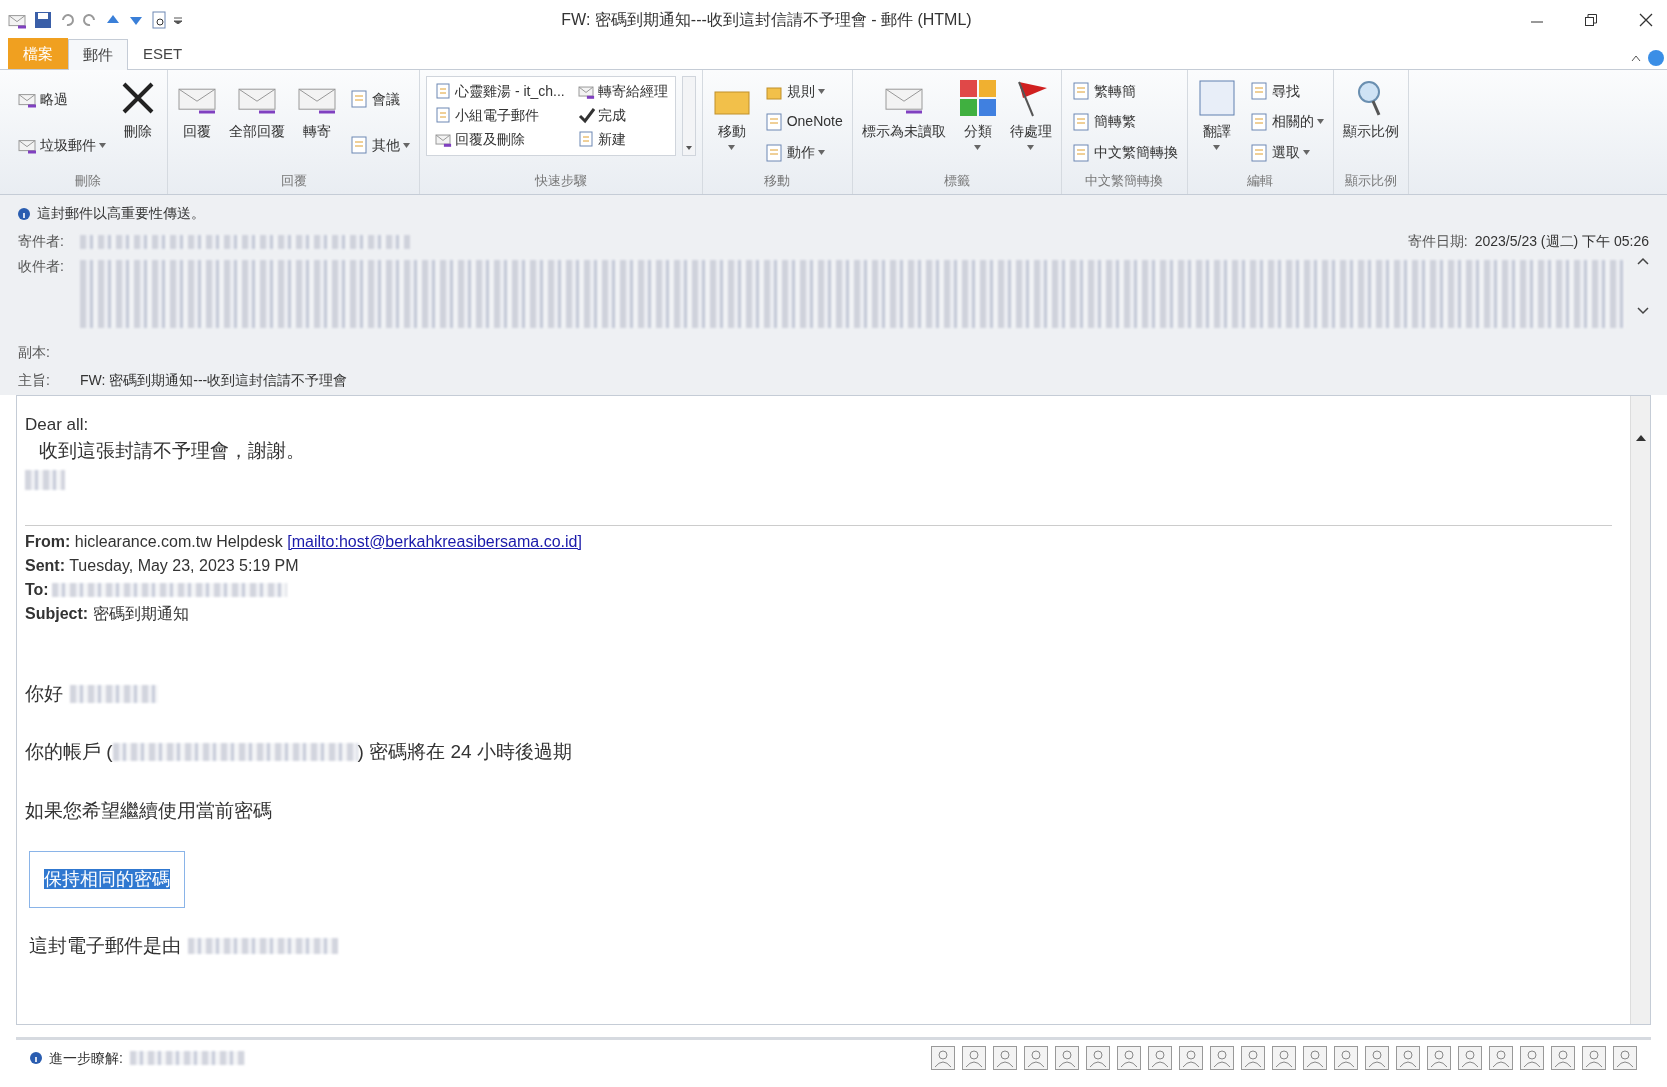  What do you see at coordinates (560, 181) in the screenshot?
I see `group-label: 快速步驟` at bounding box center [560, 181].